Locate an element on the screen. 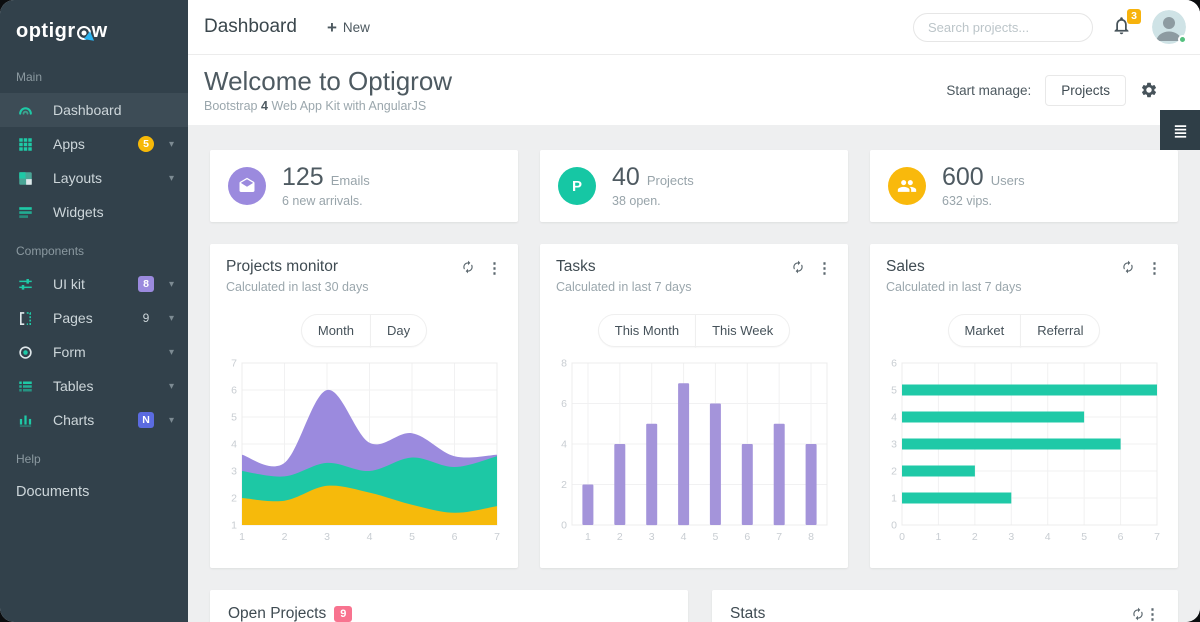  welcome-subtitle-pre: Bootstrap is located at coordinates (231, 105).